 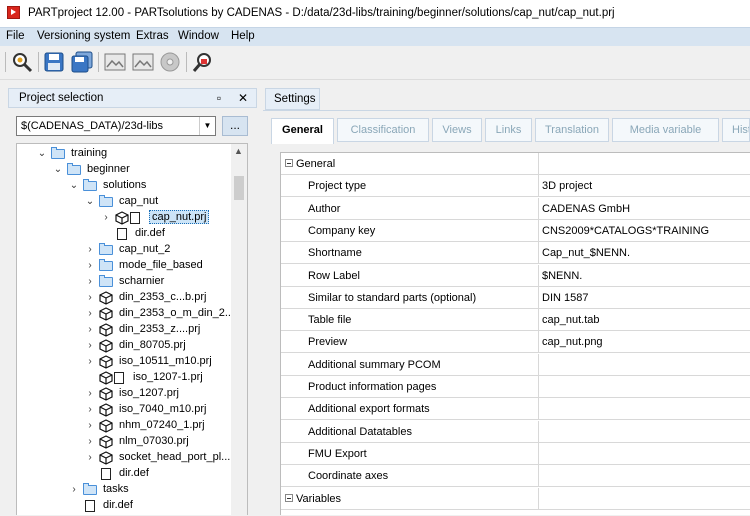 What do you see at coordinates (162, 425) in the screenshot?
I see `tree-item-label: nhm_07240_1.prj` at bounding box center [162, 425].